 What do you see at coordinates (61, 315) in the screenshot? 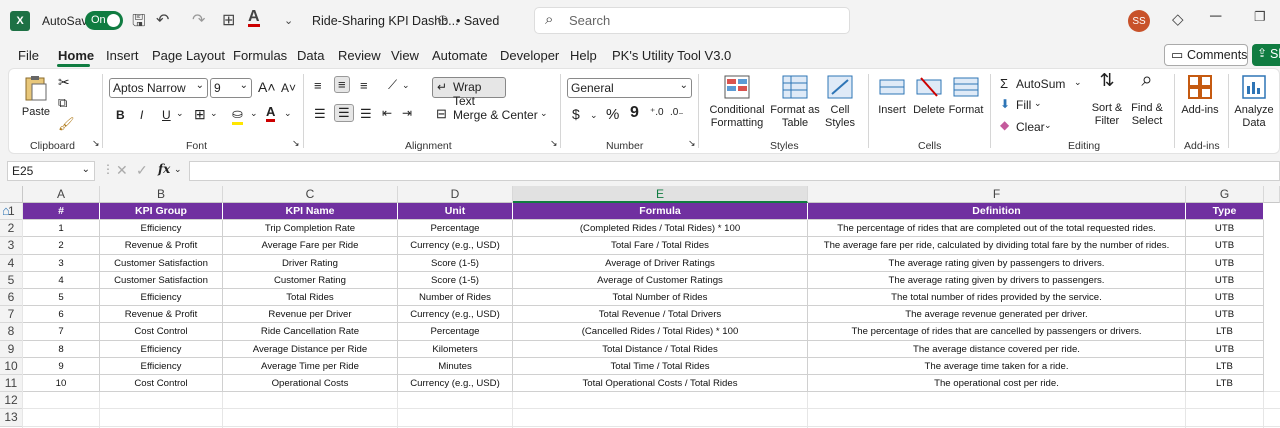
I see `table-cell: 6` at bounding box center [61, 315].